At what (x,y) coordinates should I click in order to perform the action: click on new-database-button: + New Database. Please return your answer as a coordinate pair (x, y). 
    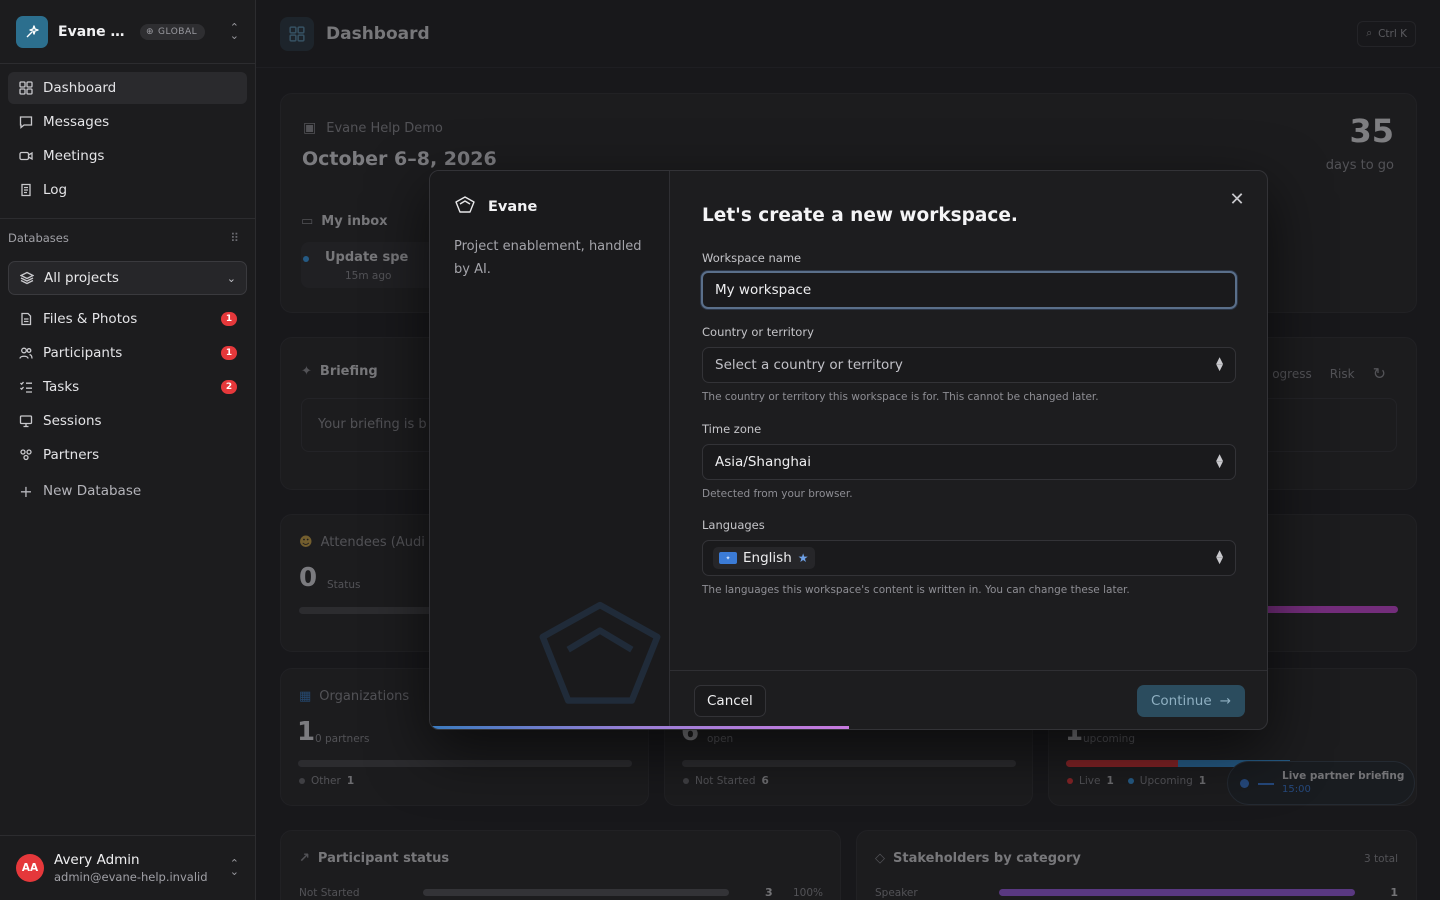
    Looking at the image, I should click on (127, 491).